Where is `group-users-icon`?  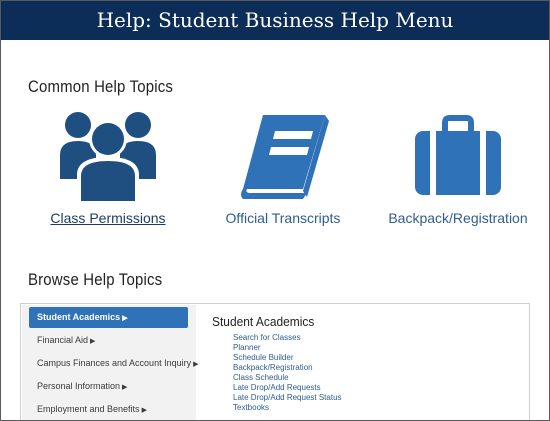
group-users-icon is located at coordinates (108, 156).